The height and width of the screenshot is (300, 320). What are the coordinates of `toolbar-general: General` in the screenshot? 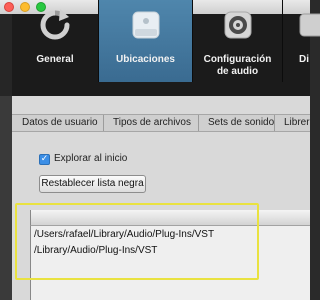 It's located at (55, 41).